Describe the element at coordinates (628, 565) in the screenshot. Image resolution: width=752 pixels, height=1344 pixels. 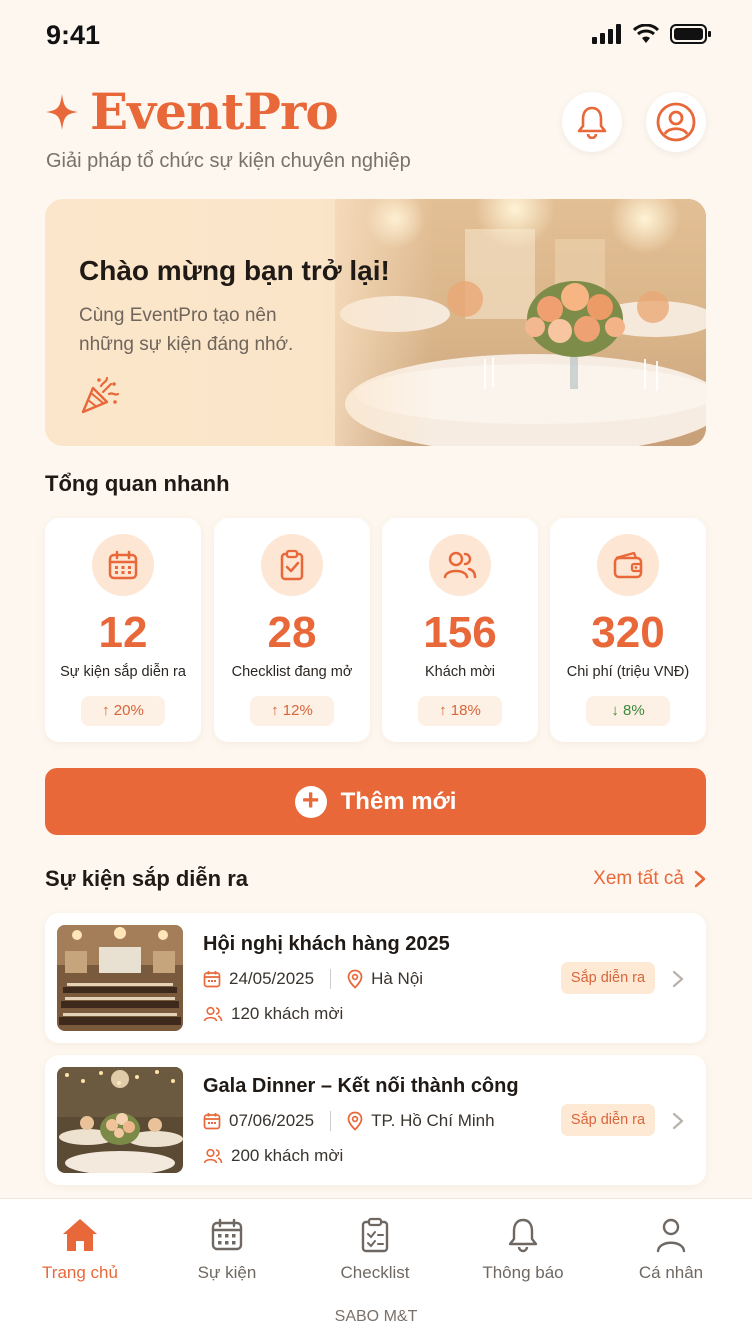
I see `wallet-icon` at that location.